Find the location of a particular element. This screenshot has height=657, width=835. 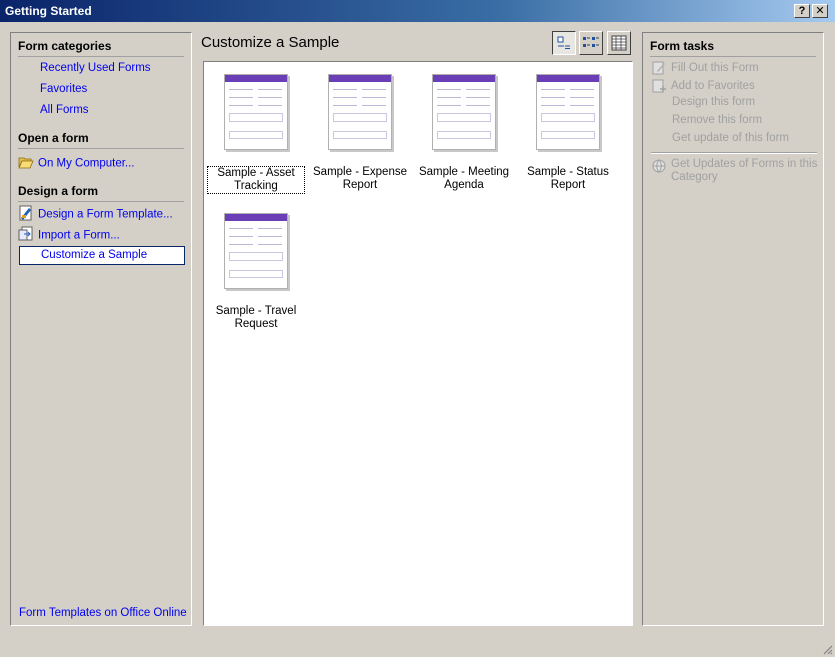

form-categories-heading: Form categories is located at coordinates (101, 48).